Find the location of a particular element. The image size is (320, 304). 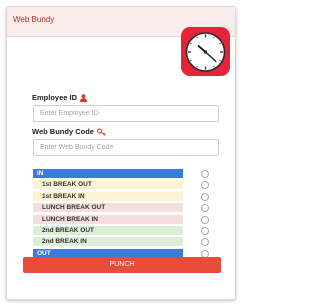

punch-option-row: LUNCH BREAK OUT is located at coordinates (126, 208).